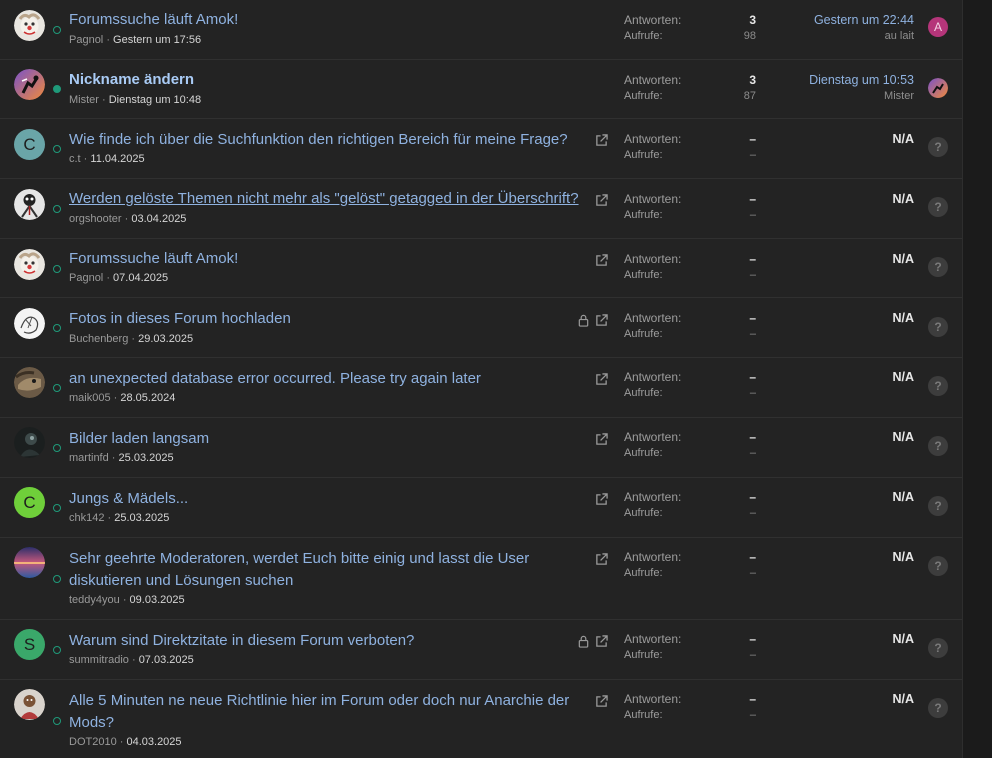 Image resolution: width=992 pixels, height=758 pixels. What do you see at coordinates (29, 382) in the screenshot?
I see `animal-avatar` at bounding box center [29, 382].